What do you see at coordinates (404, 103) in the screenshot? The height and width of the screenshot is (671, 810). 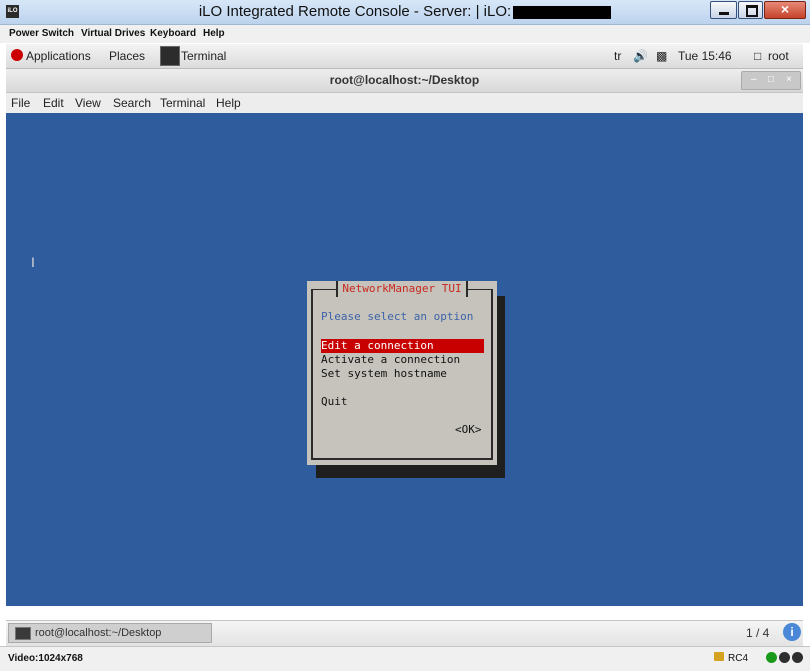 I see `terminal-menubar: File Edit View Search Terminal Help` at bounding box center [404, 103].